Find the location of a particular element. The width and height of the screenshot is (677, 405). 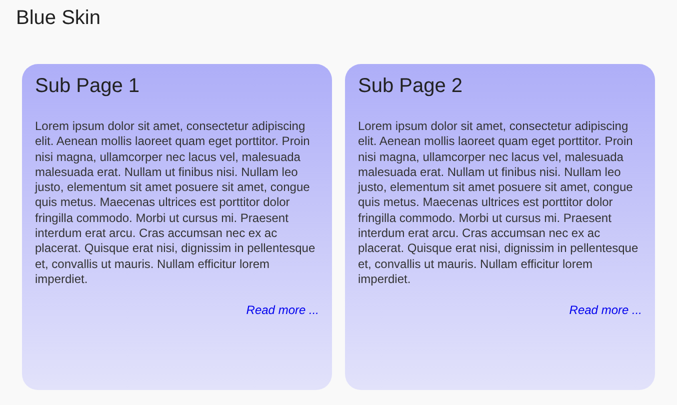

page-title: Blue Skin is located at coordinates (58, 18).